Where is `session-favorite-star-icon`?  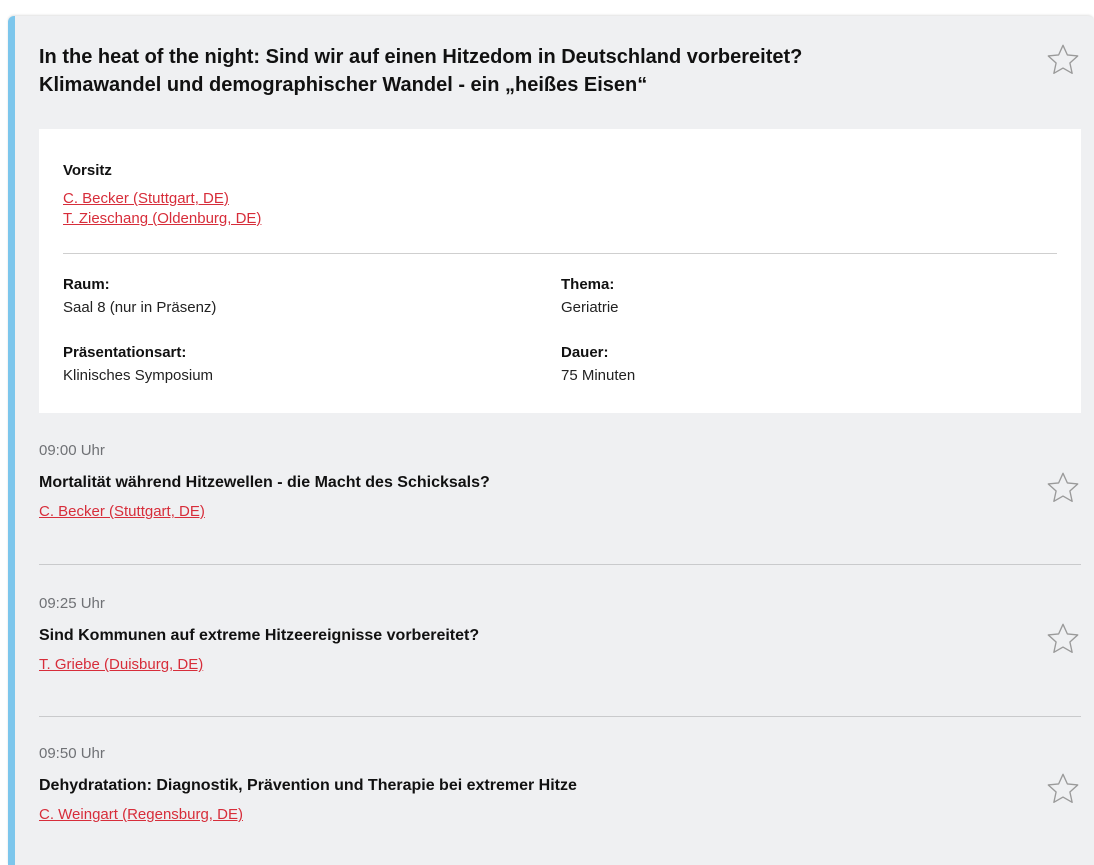
session-favorite-star-icon is located at coordinates (1063, 60).